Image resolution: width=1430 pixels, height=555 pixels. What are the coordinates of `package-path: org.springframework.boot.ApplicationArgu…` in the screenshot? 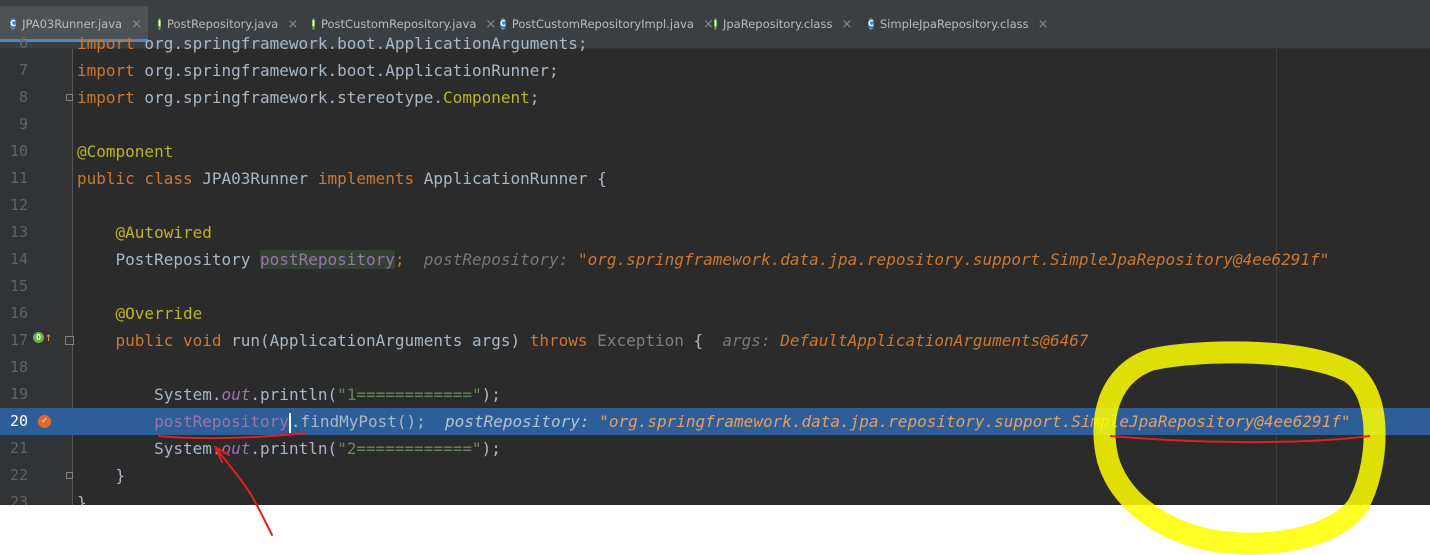 It's located at (361, 43).